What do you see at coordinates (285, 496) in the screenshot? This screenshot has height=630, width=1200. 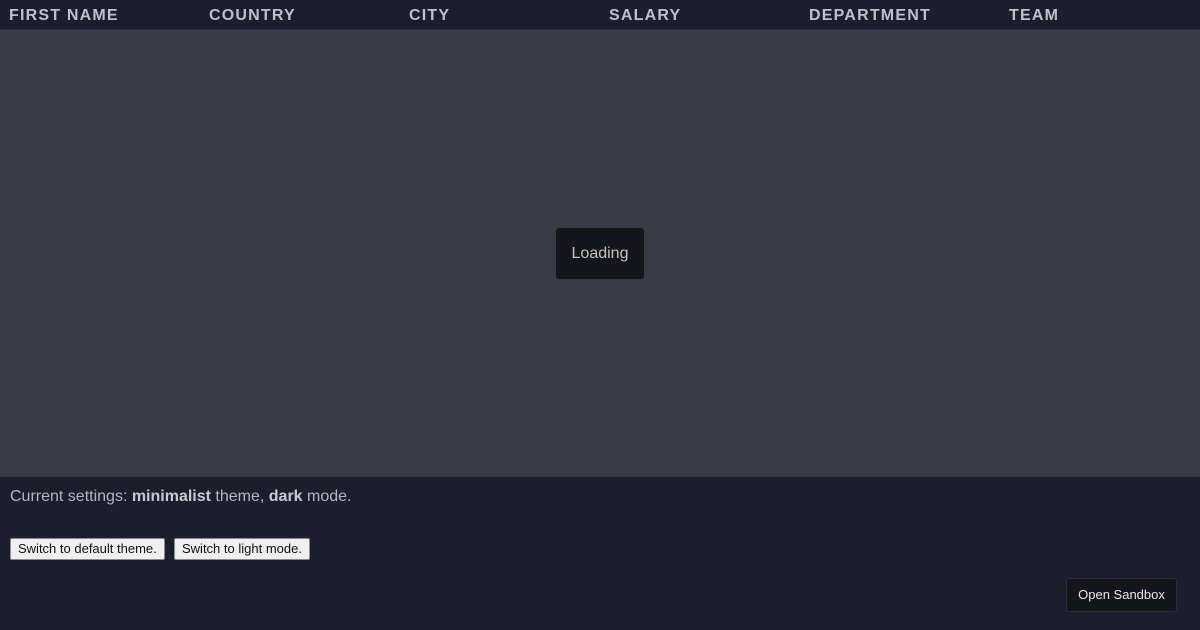 I see `mode-value: dark` at bounding box center [285, 496].